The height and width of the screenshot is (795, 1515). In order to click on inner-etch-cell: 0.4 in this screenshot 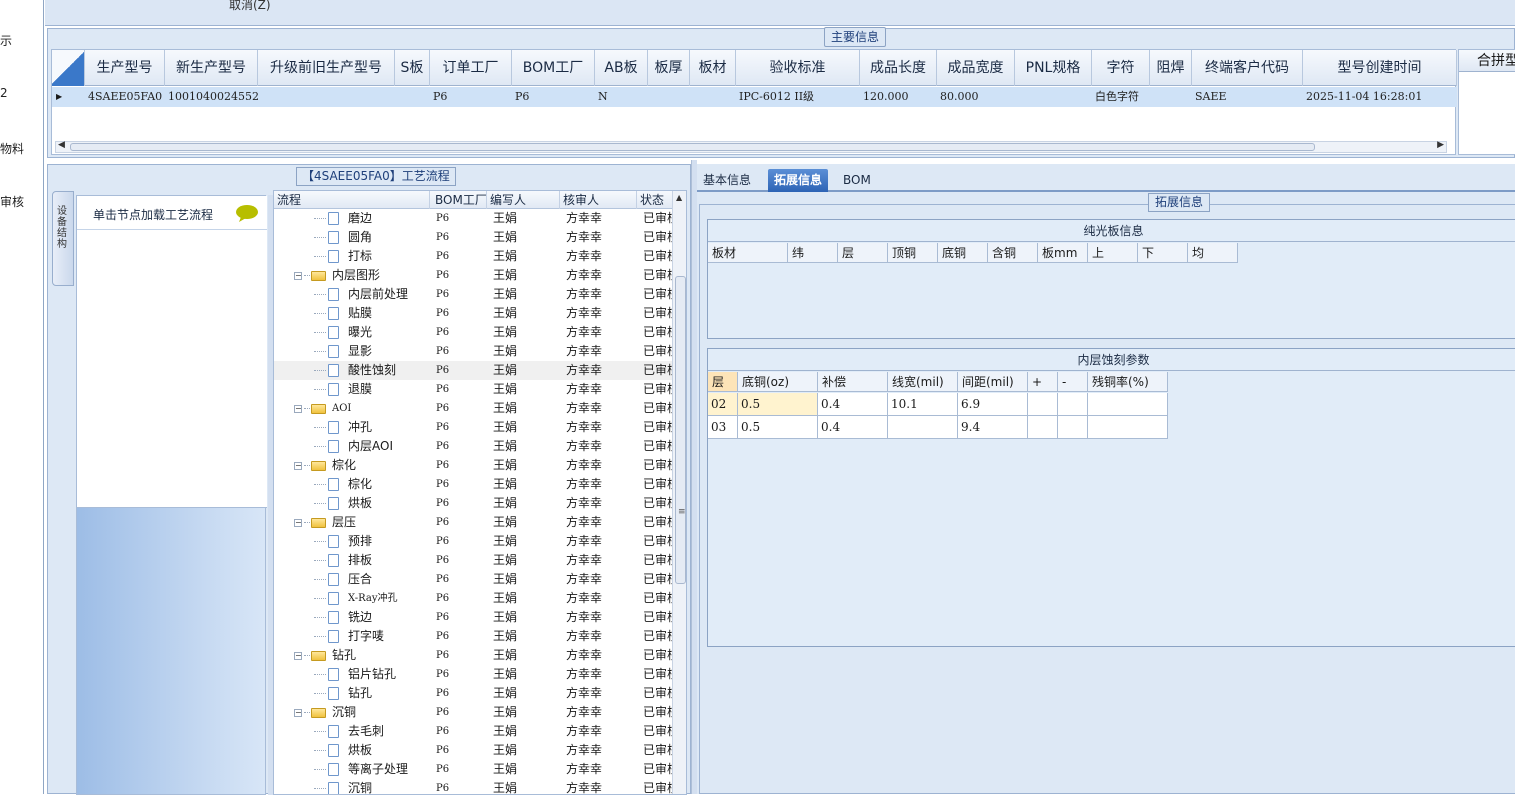, I will do `click(853, 427)`.